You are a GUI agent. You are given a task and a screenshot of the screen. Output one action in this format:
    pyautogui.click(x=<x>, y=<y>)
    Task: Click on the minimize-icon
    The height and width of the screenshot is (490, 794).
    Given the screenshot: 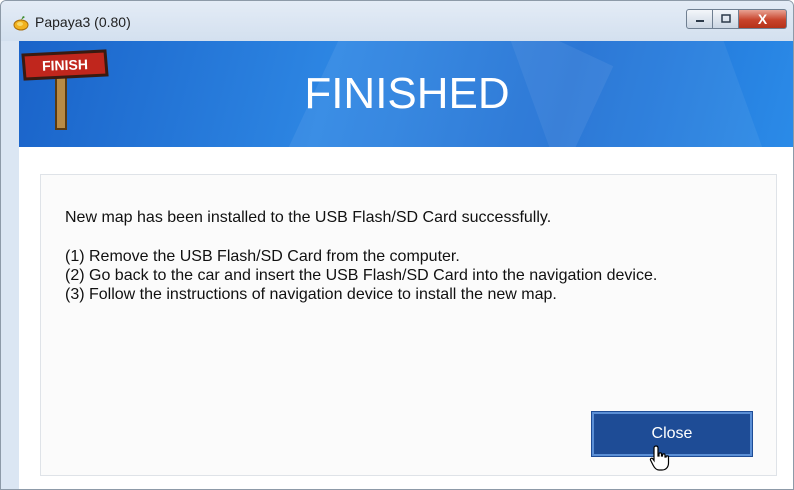 What is the action you would take?
    pyautogui.click(x=699, y=21)
    